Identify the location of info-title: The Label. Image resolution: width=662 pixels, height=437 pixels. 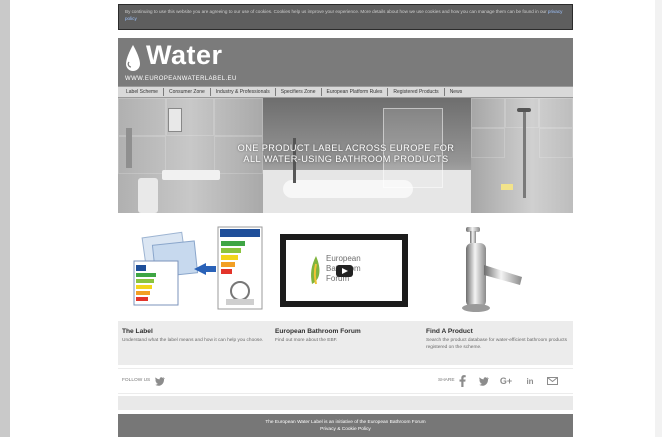
(137, 331).